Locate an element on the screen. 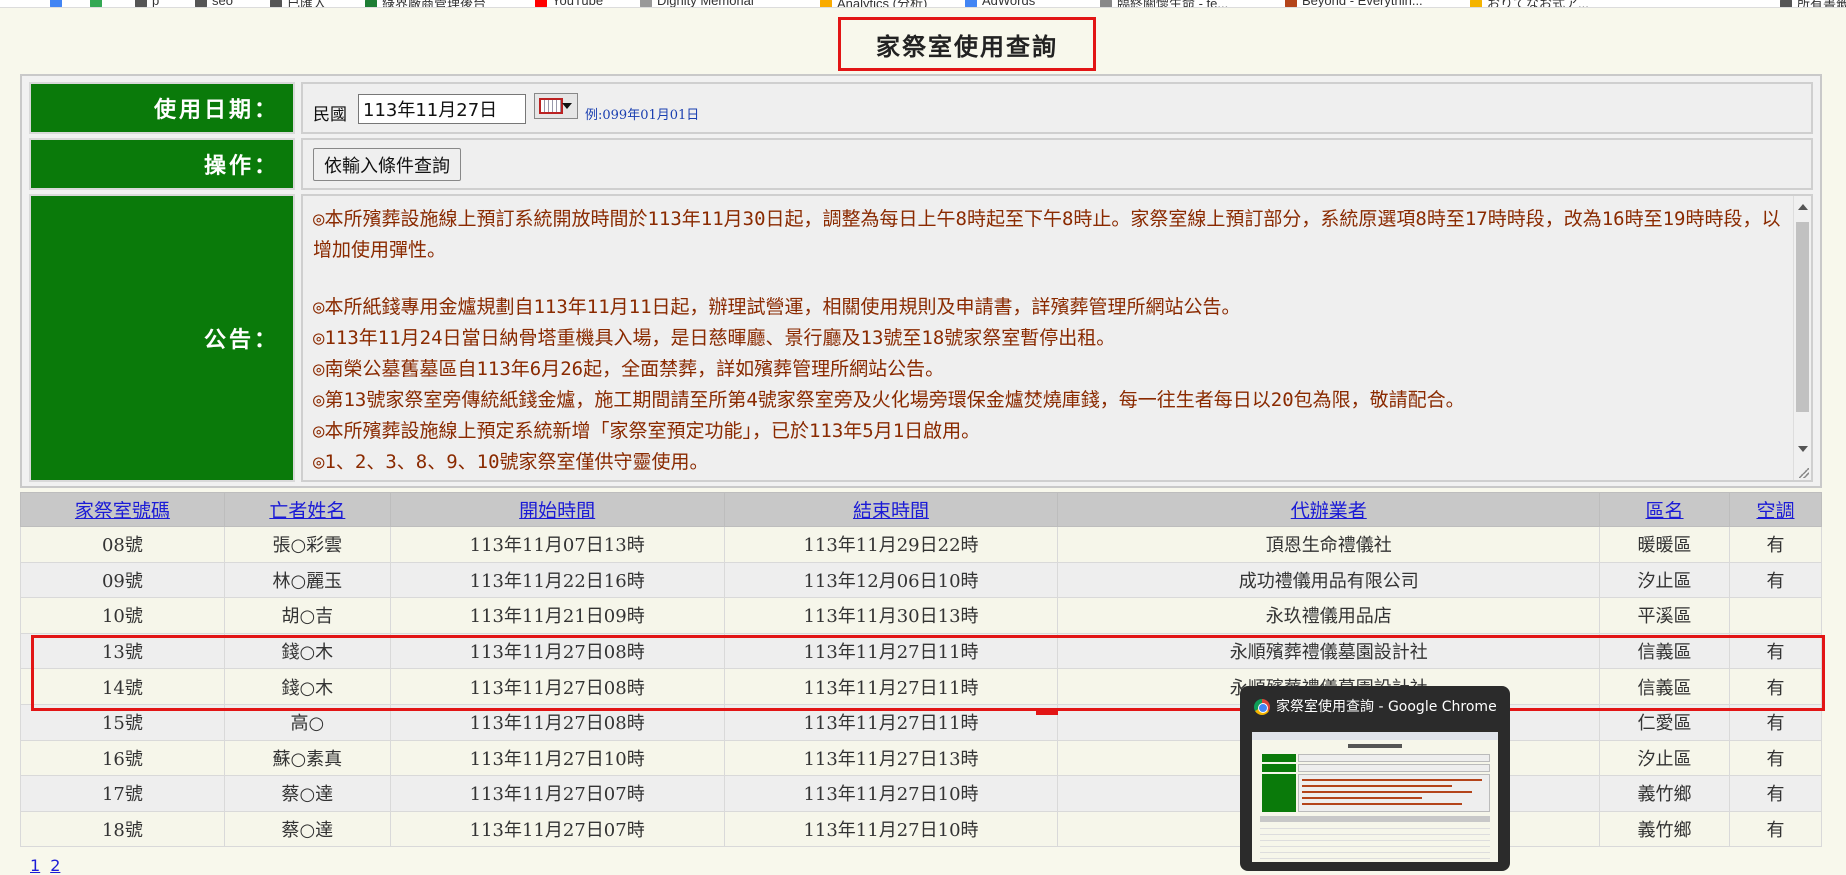 This screenshot has width=1846, height=875. table-row: 17號 蔡○達 113年11月27日07時 113年11月27日10時 義竹鄉有 is located at coordinates (921, 793).